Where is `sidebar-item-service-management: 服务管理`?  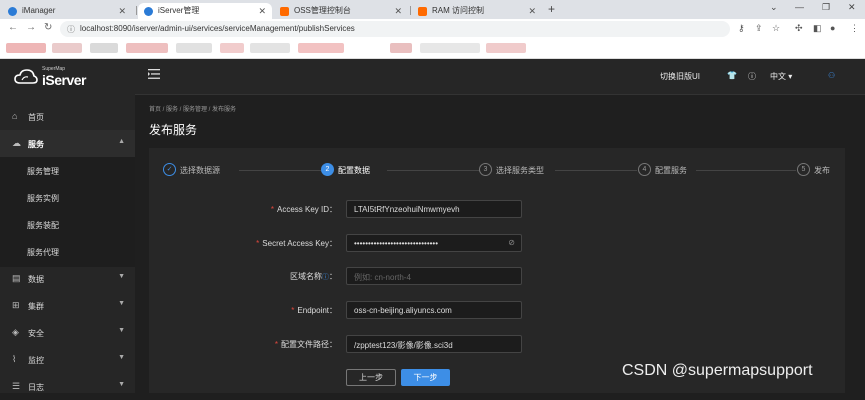
sidebar-item-service-management: 服务管理 is located at coordinates (67, 170).